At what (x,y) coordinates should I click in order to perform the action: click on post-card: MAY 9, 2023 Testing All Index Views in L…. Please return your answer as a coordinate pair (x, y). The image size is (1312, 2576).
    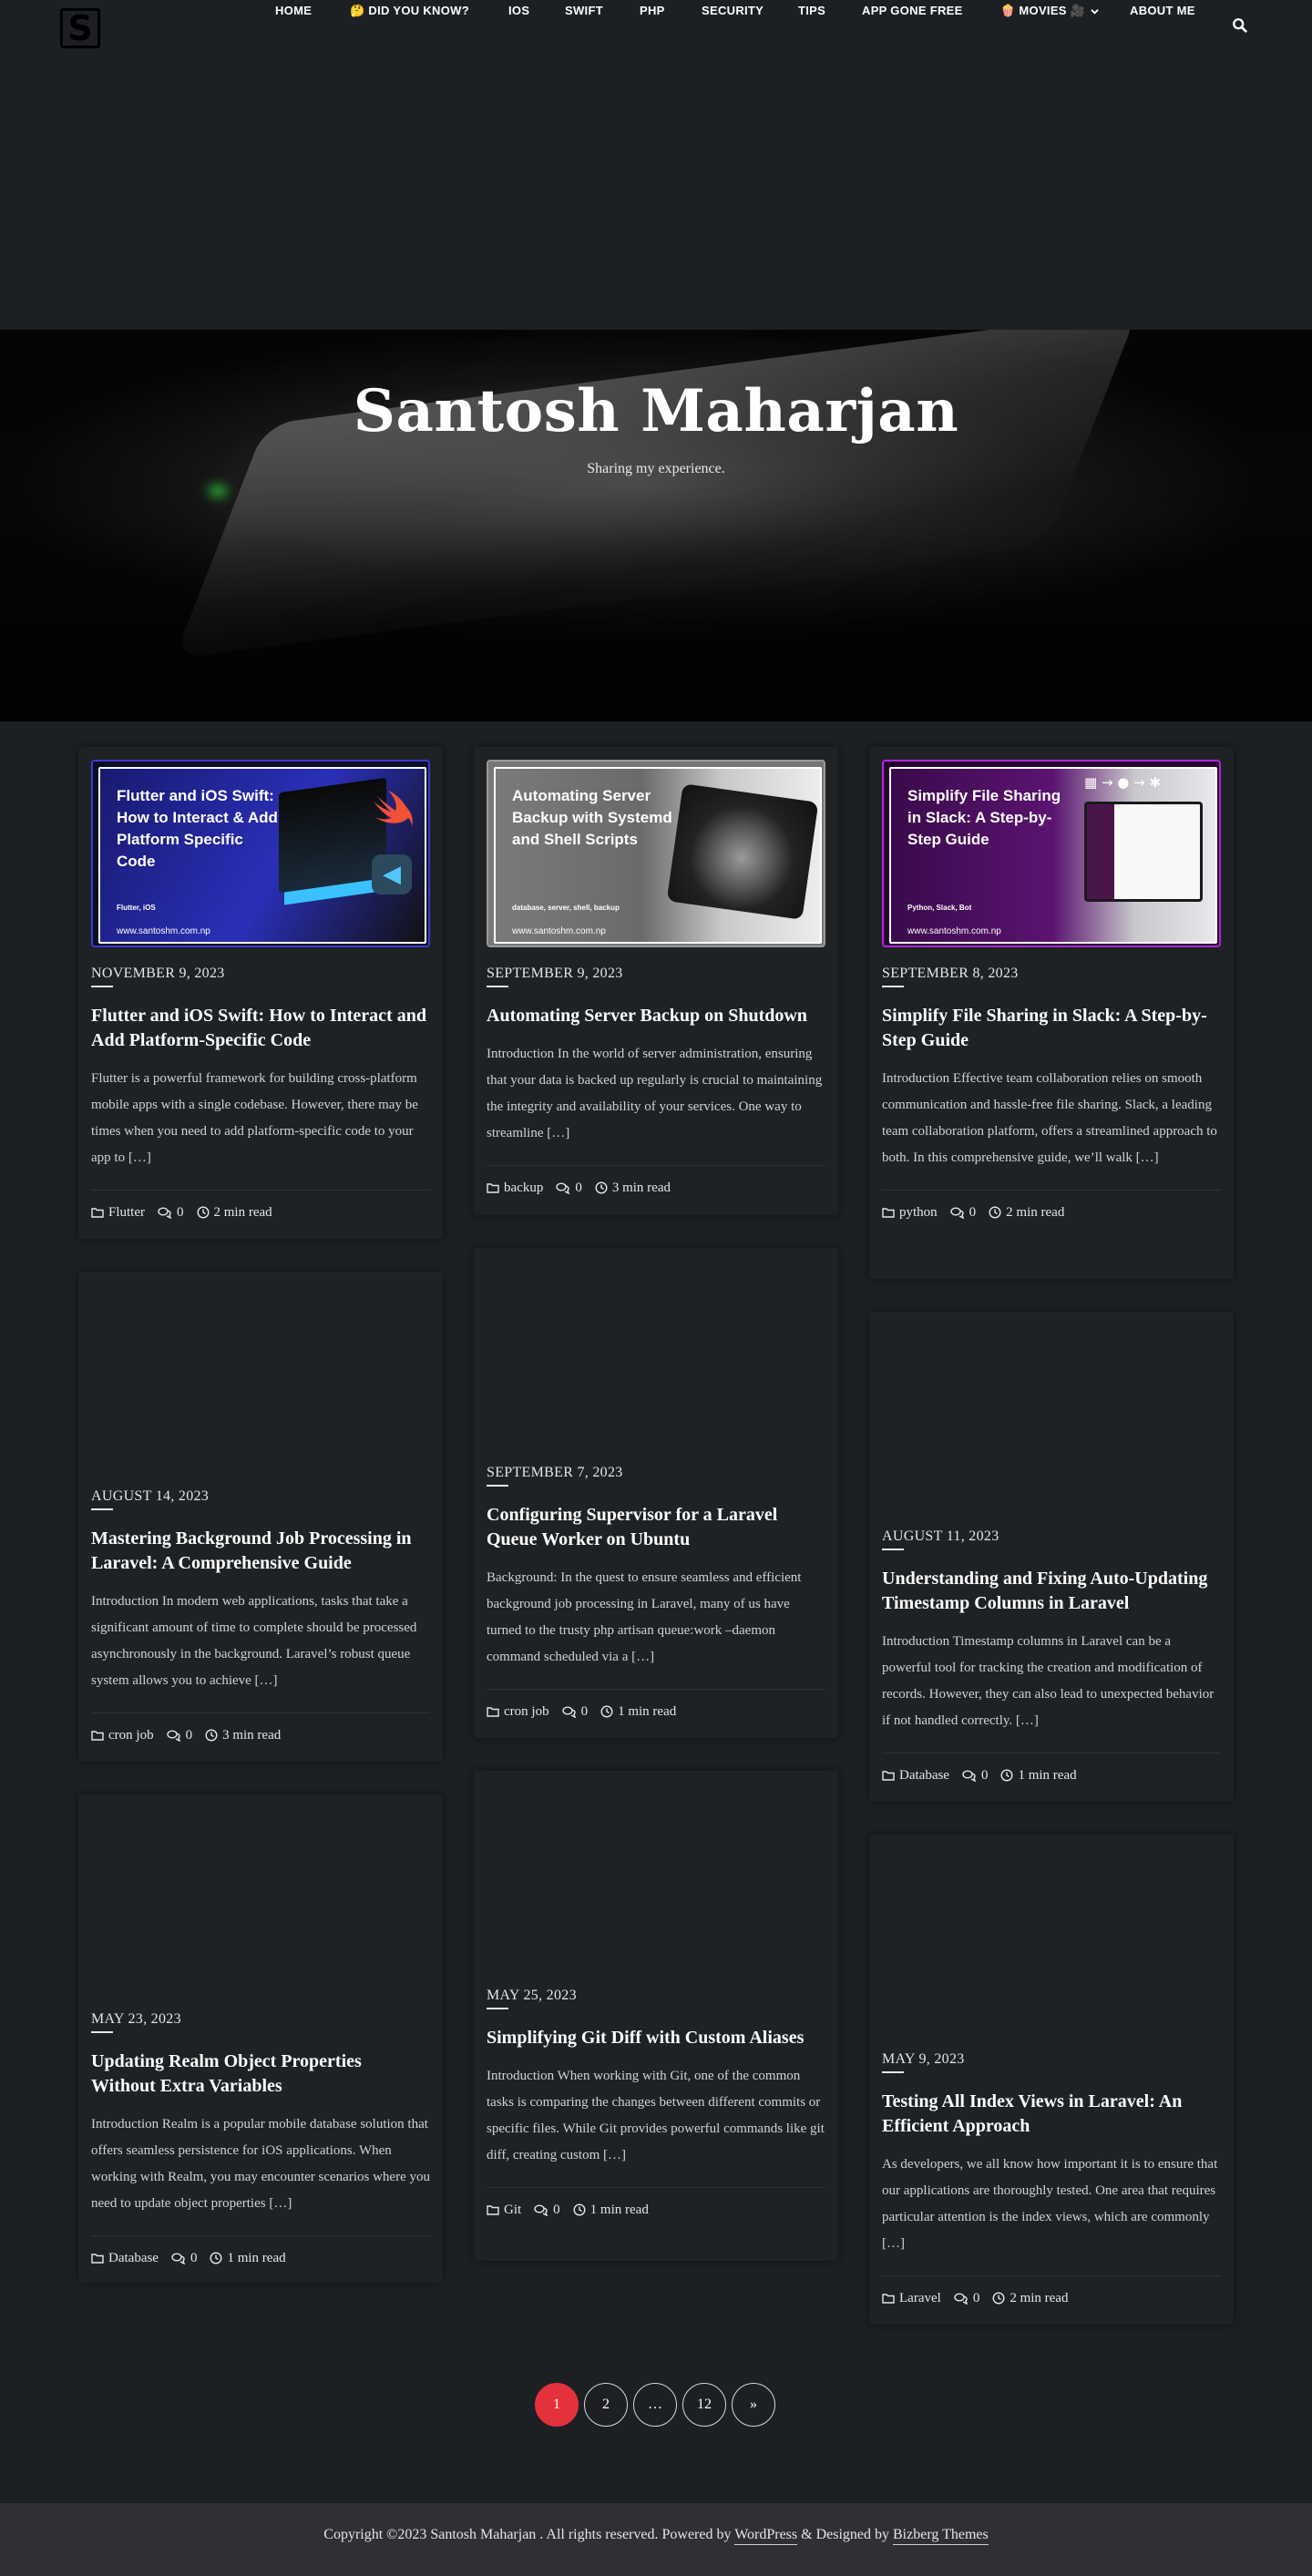
    Looking at the image, I should click on (1052, 2080).